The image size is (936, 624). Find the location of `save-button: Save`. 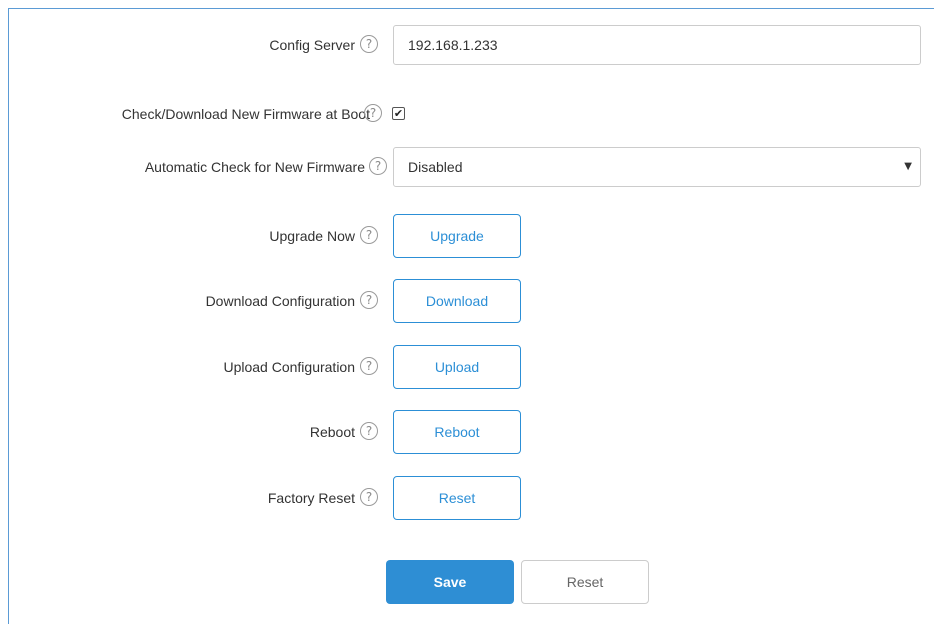

save-button: Save is located at coordinates (450, 582).